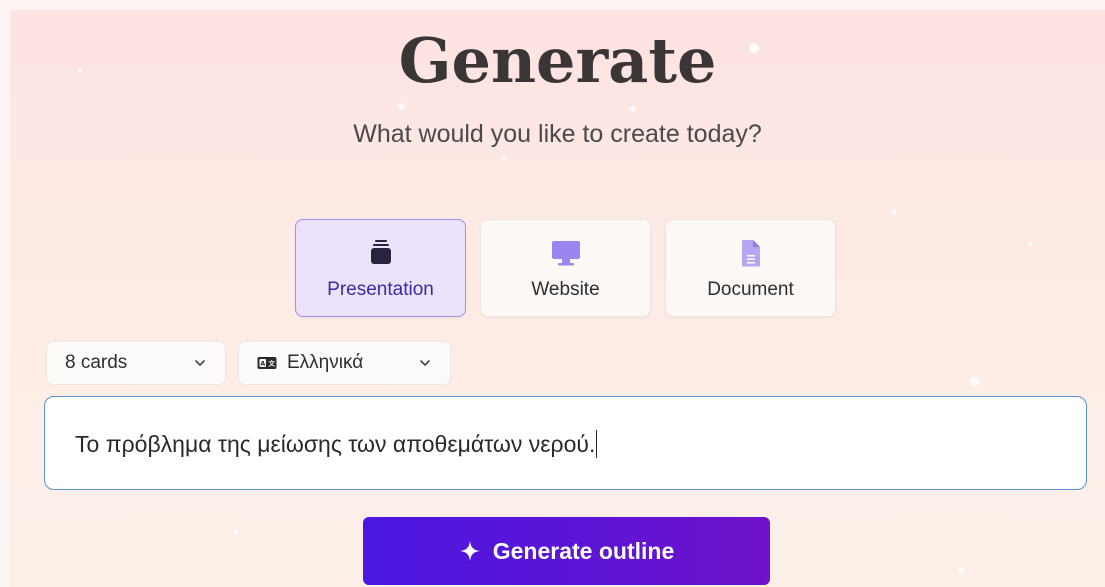 The image size is (1105, 587). Describe the element at coordinates (272, 363) in the screenshot. I see `svg-text: 文` at that location.